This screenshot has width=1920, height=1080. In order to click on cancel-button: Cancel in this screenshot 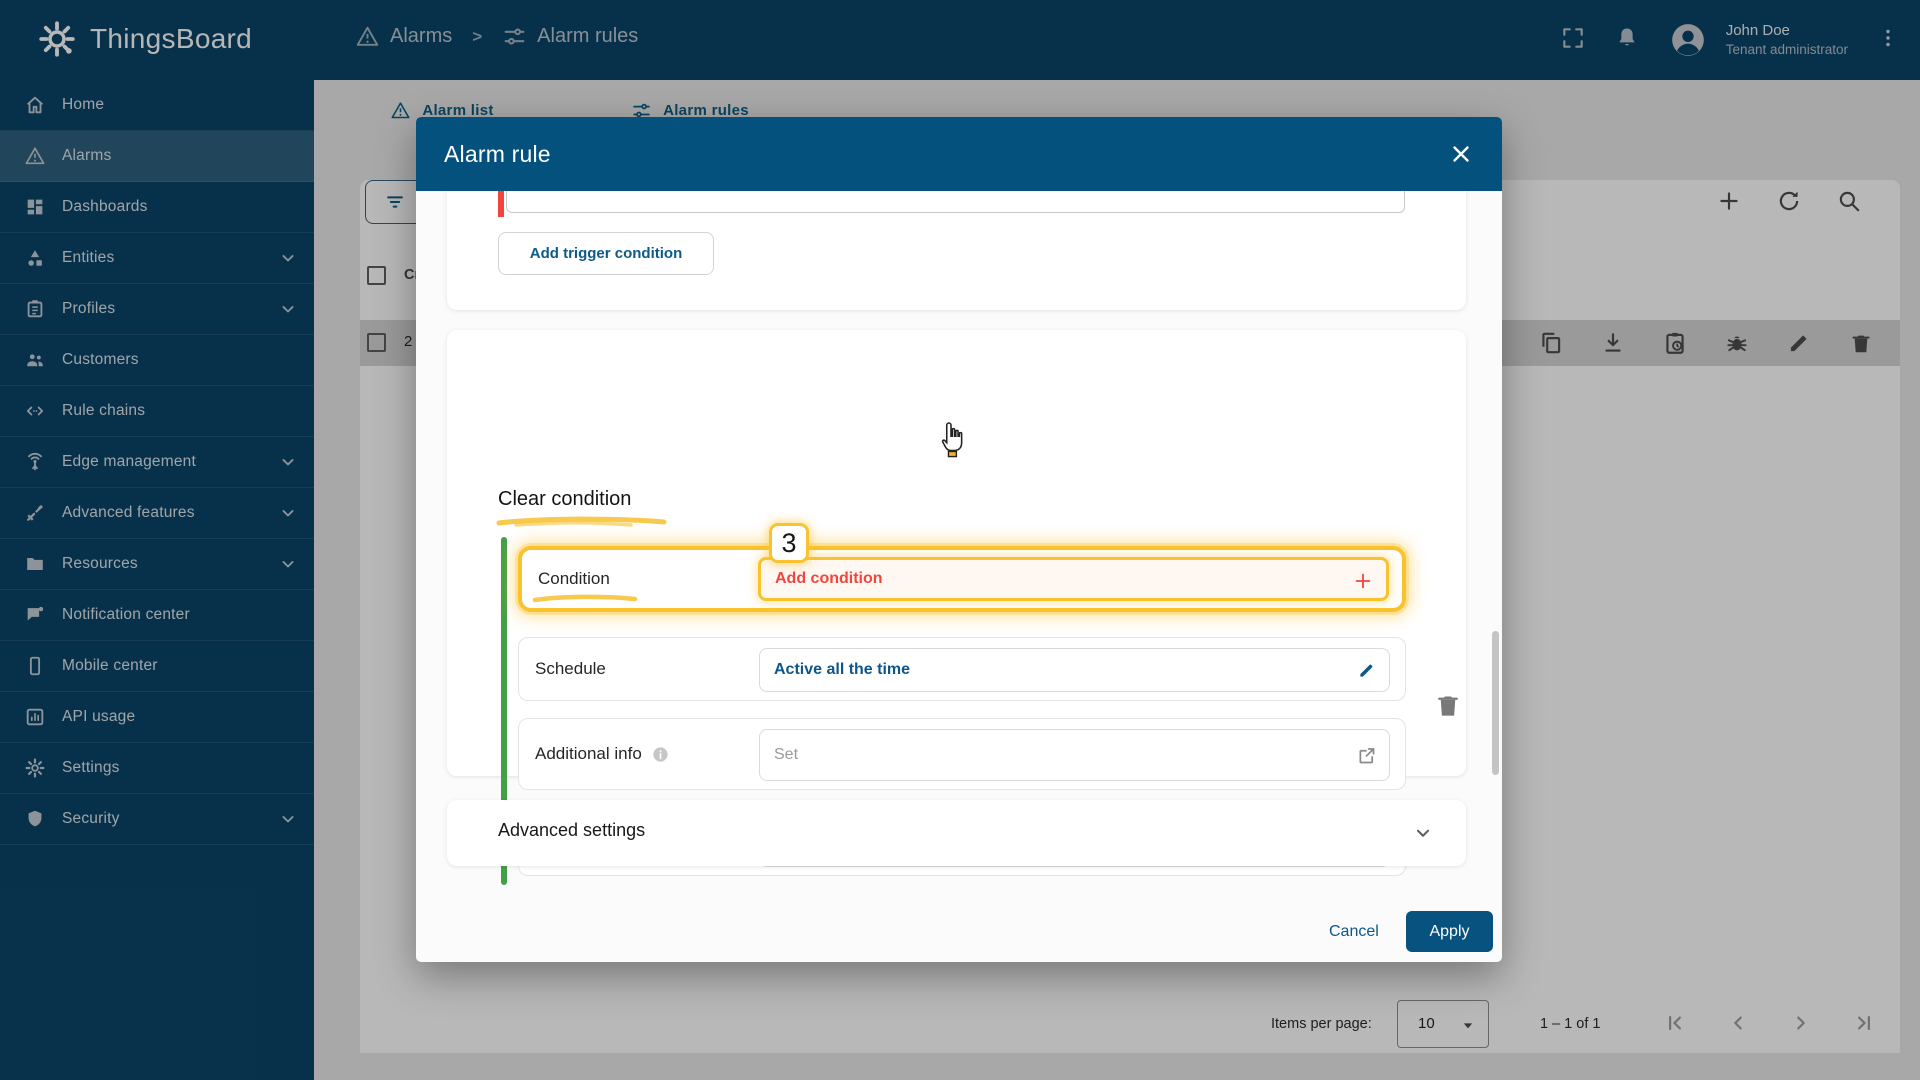, I will do `click(1354, 931)`.